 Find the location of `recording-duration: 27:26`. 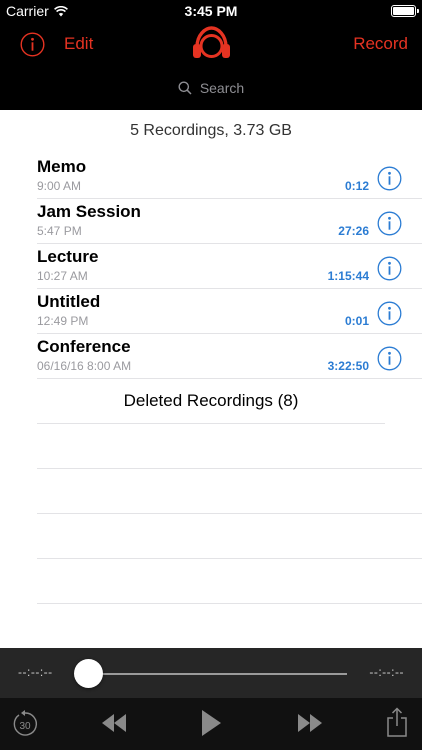

recording-duration: 27:26 is located at coordinates (353, 231).